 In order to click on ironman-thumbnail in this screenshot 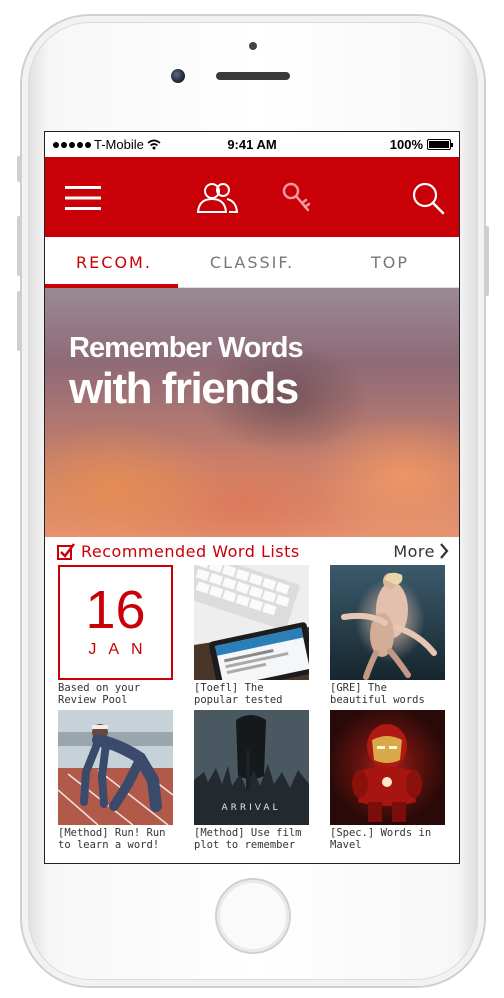, I will do `click(387, 767)`.